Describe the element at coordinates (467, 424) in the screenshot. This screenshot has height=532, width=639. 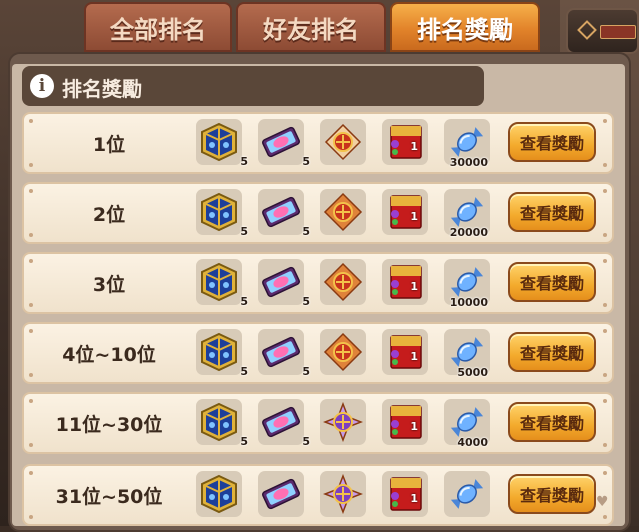
I see `candy-item: 4000` at that location.